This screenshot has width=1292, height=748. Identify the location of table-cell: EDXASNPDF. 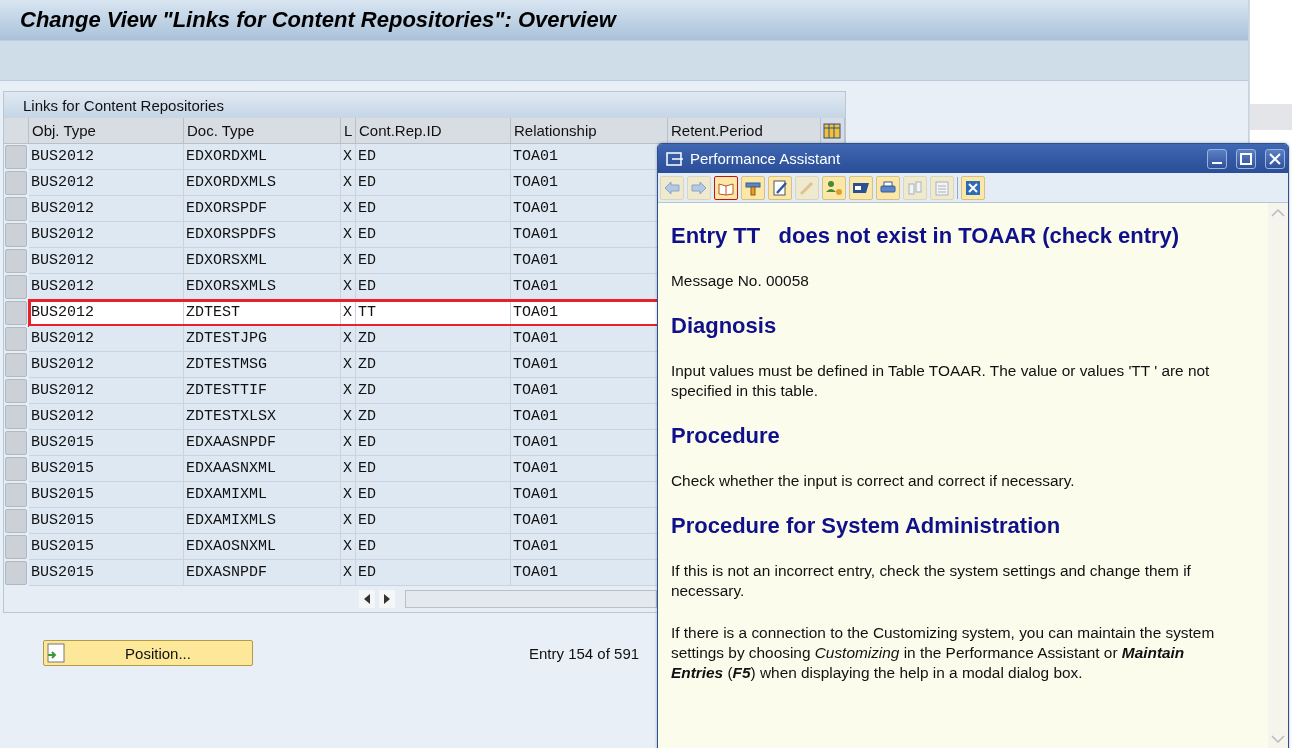
(262, 573).